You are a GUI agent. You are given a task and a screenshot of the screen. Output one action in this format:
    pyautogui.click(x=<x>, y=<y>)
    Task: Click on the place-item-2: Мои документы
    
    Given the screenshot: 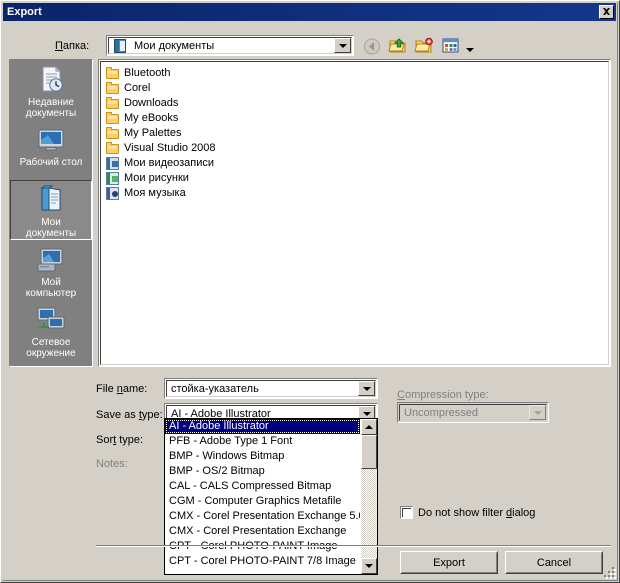 What is the action you would take?
    pyautogui.click(x=51, y=210)
    